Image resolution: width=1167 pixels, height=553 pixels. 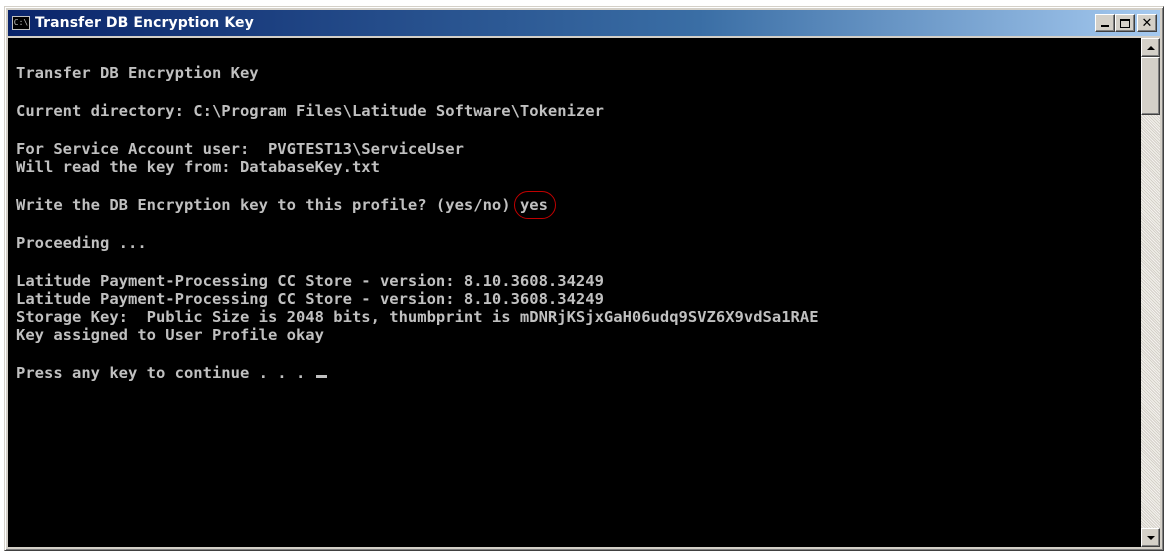 I want to click on scroll-down-button, so click(x=1150, y=537).